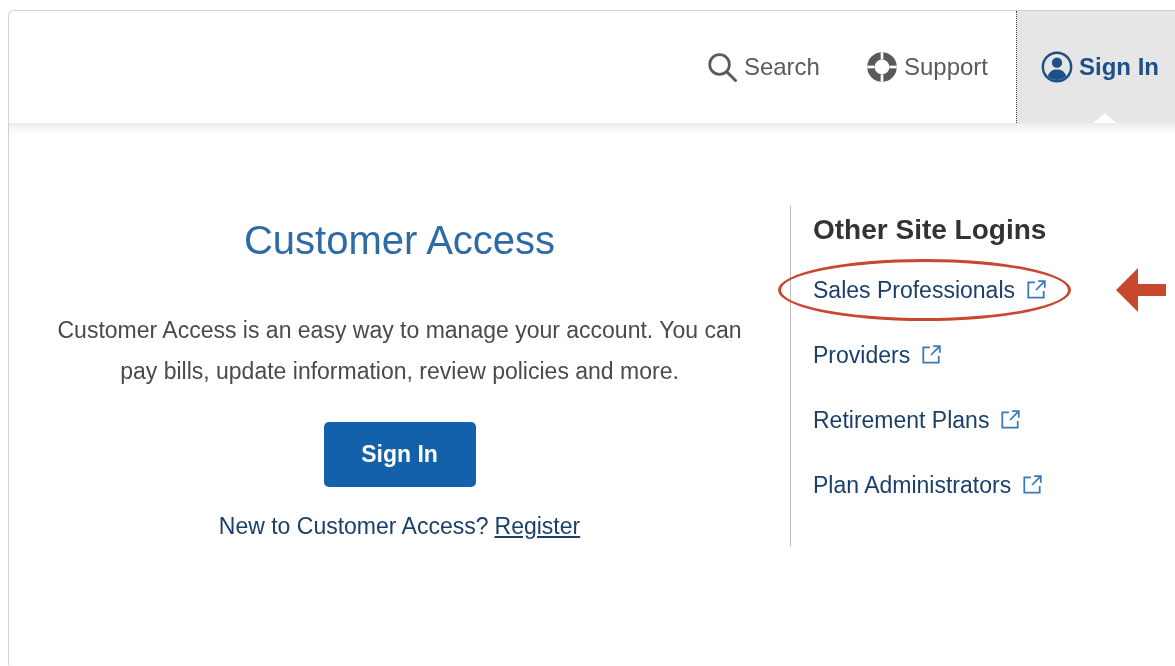  Describe the element at coordinates (399, 351) in the screenshot. I see `description-text: Customer Access is an easy way to manage your account. You can pay bills, update information, review policies and more.` at that location.